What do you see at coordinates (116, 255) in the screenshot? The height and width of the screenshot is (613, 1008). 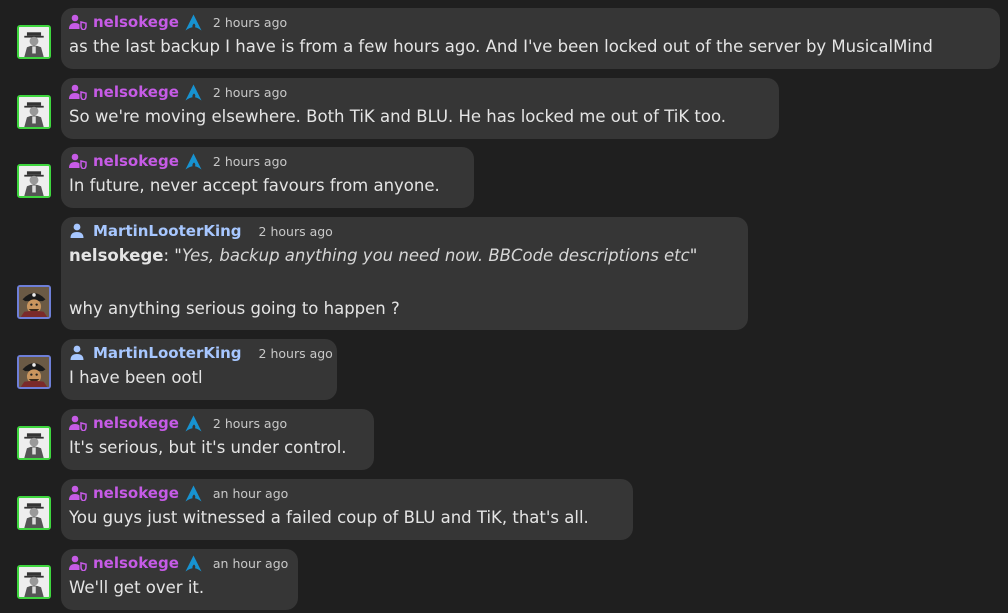 I see `quote-author: nelsokege` at bounding box center [116, 255].